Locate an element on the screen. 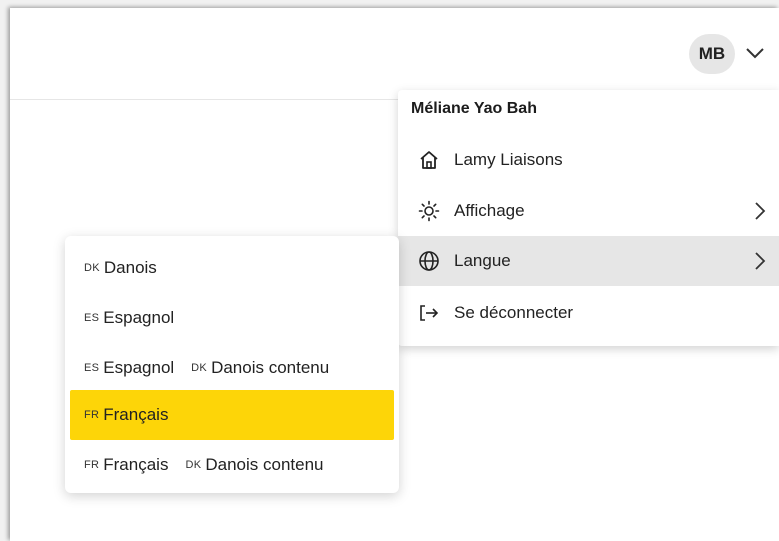 The image size is (779, 541). sun-icon is located at coordinates (429, 211).